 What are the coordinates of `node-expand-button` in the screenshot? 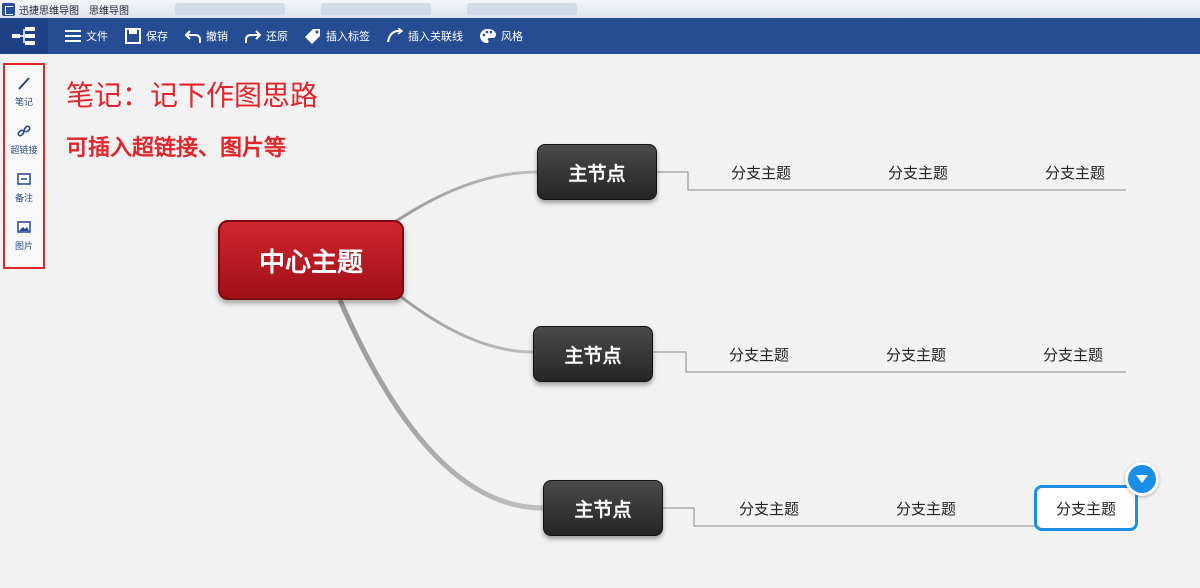 It's located at (1142, 479).